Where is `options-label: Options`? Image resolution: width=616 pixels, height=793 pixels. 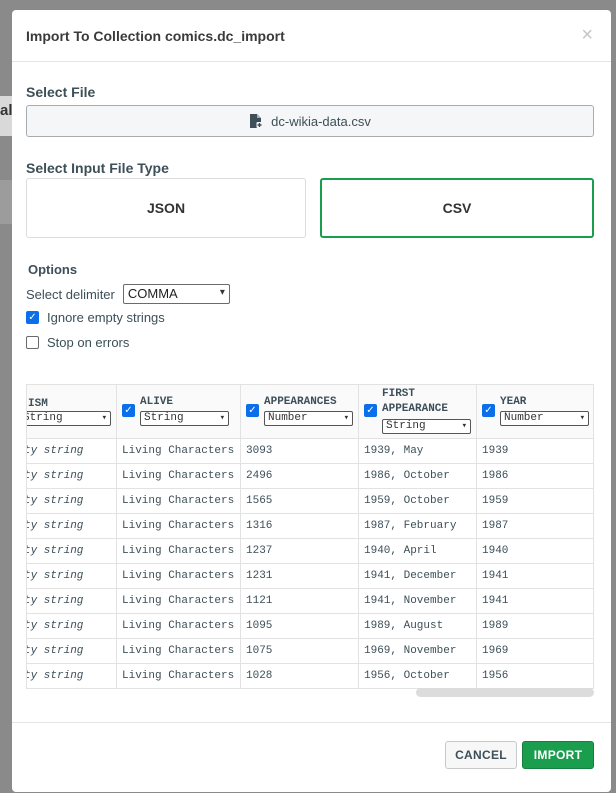 options-label: Options is located at coordinates (53, 269).